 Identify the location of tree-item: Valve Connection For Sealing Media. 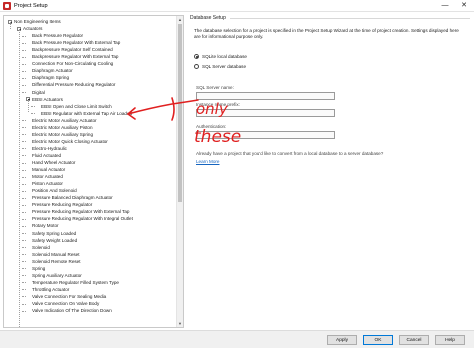
(90, 296).